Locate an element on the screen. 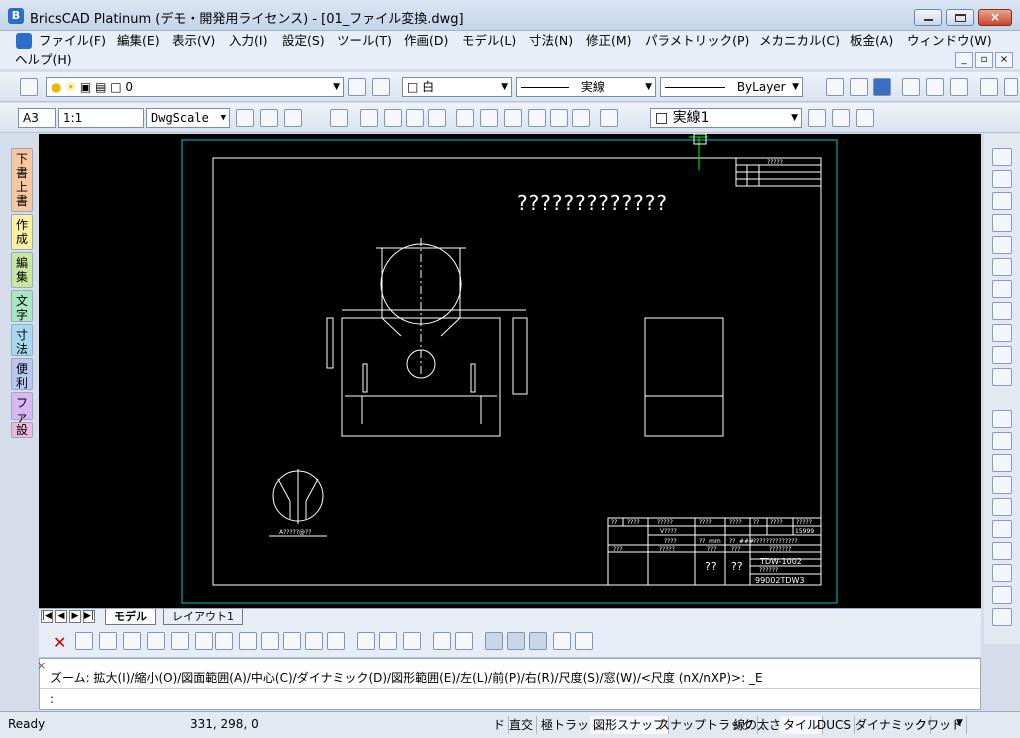  menu-insert: 入力(I) is located at coordinates (248, 40).